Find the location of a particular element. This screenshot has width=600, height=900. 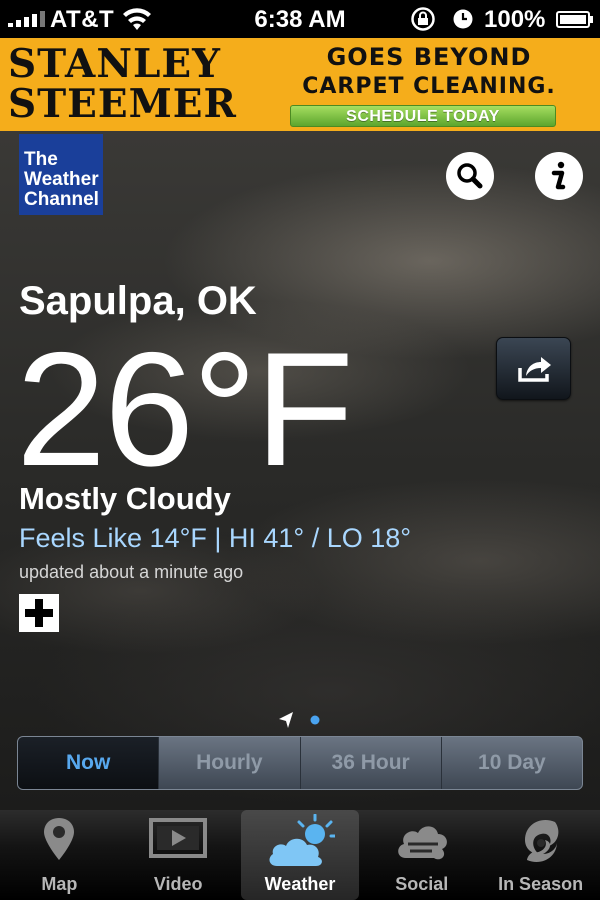

weather-condition: Mostly Cloudy is located at coordinates (125, 498).